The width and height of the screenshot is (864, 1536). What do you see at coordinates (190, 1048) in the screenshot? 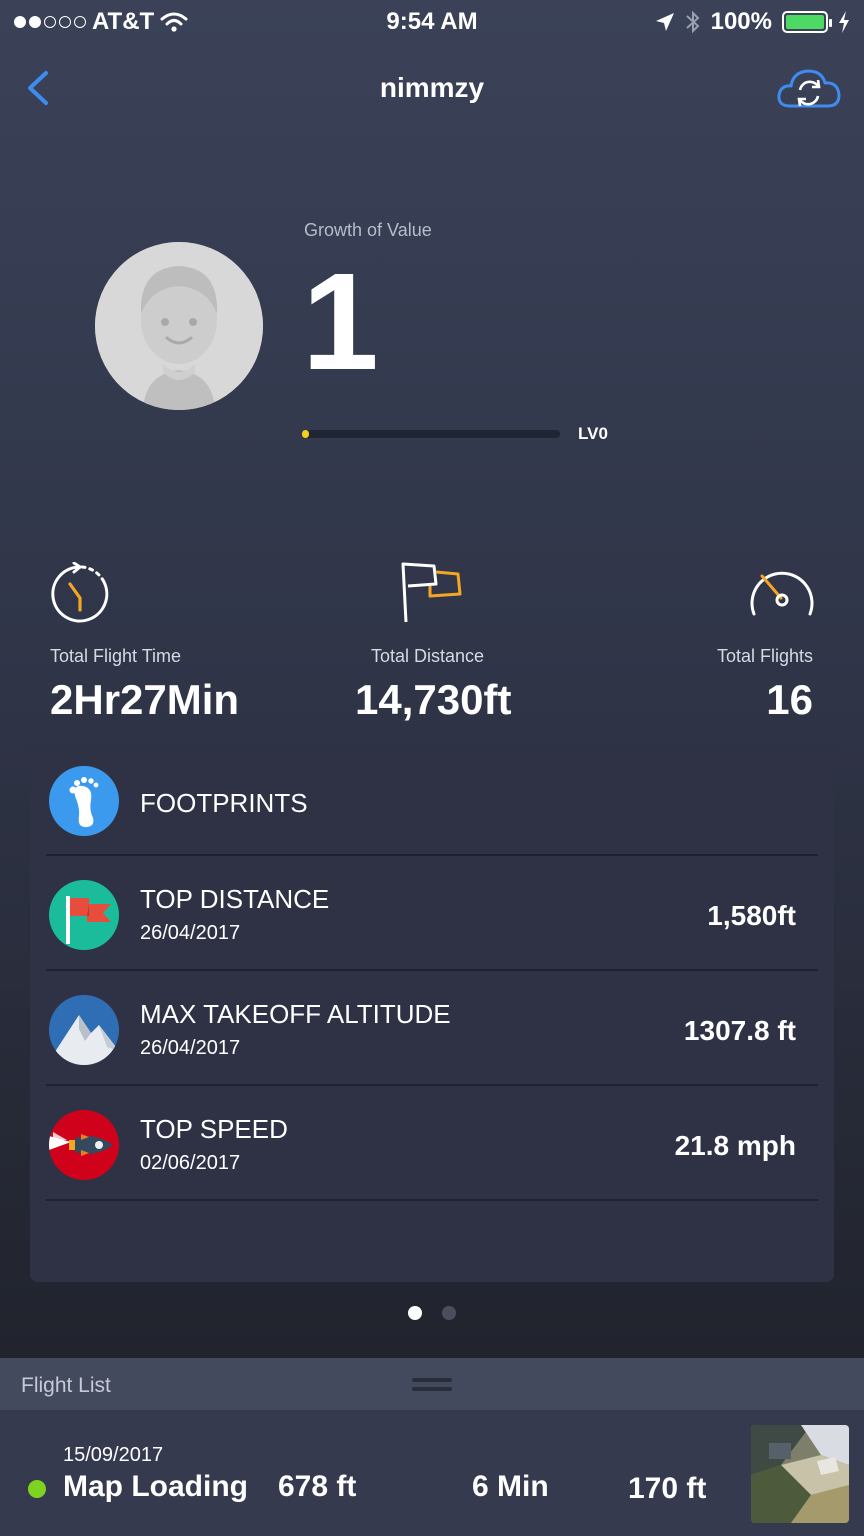
I see `max-altitude-date: 26/04/2017` at bounding box center [190, 1048].